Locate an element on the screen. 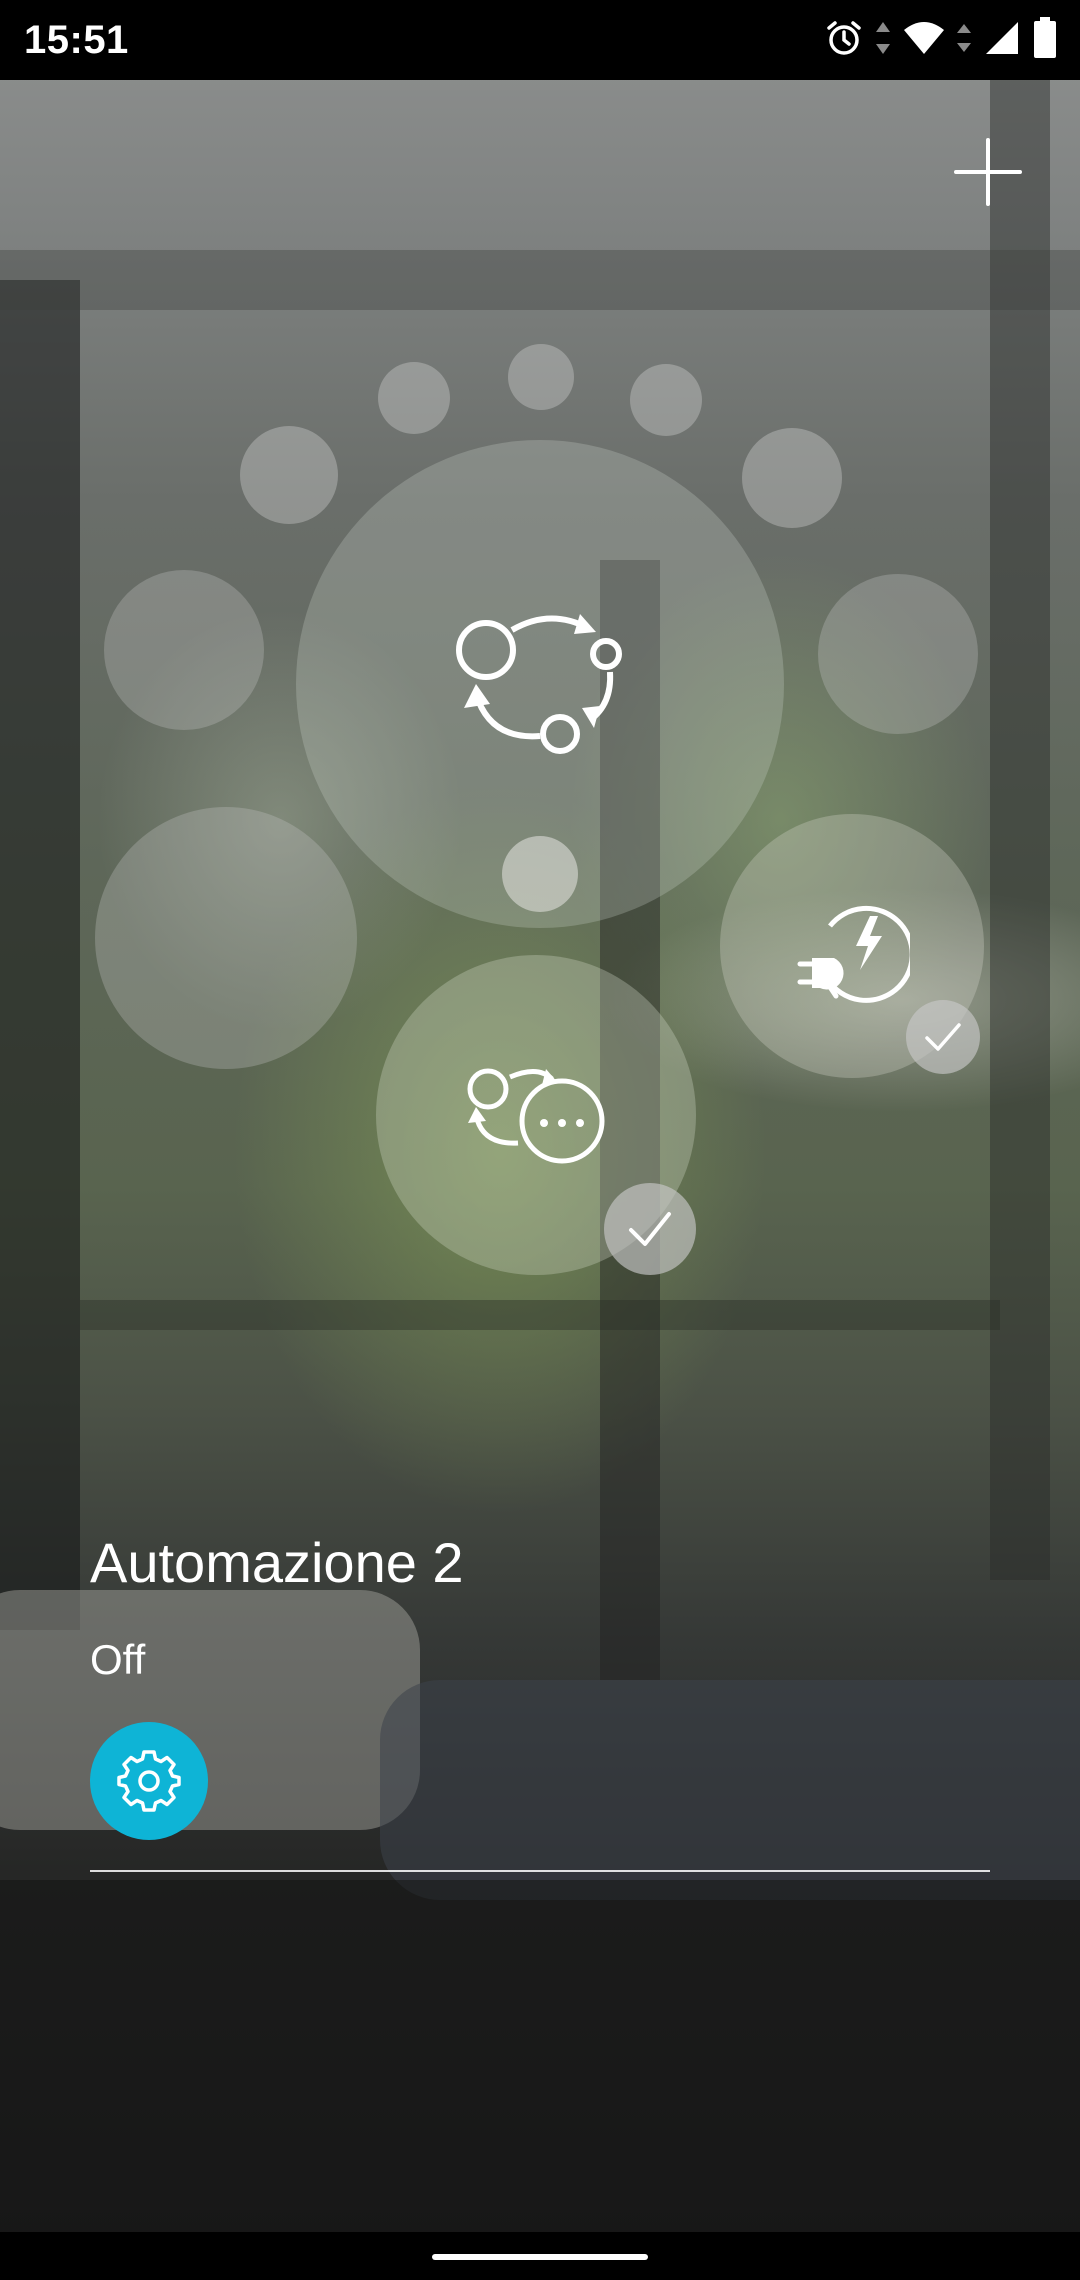  signal-icon is located at coordinates (1002, 40).